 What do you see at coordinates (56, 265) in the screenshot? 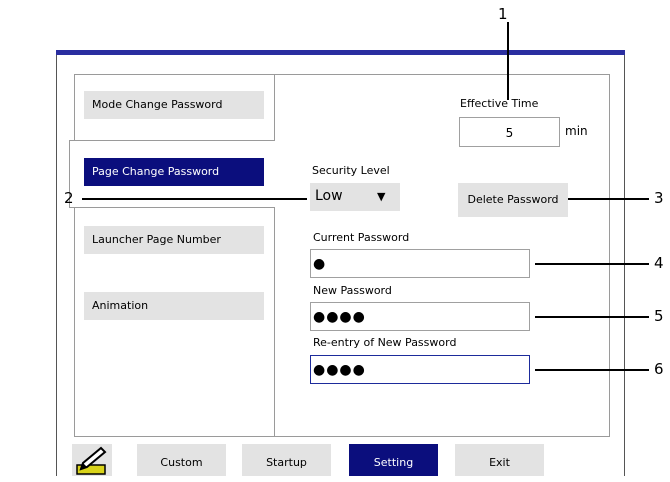
I see `screen-frame-left` at bounding box center [56, 265].